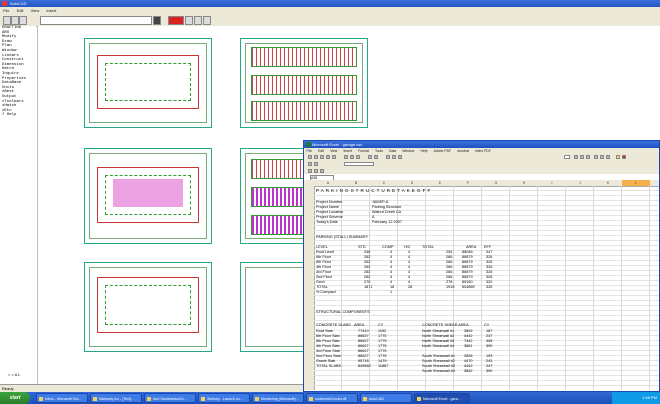 This screenshot has height=404, width=660. What do you see at coordinates (489, 371) in the screenshot?
I see `table-cell: 390` at bounding box center [489, 371].